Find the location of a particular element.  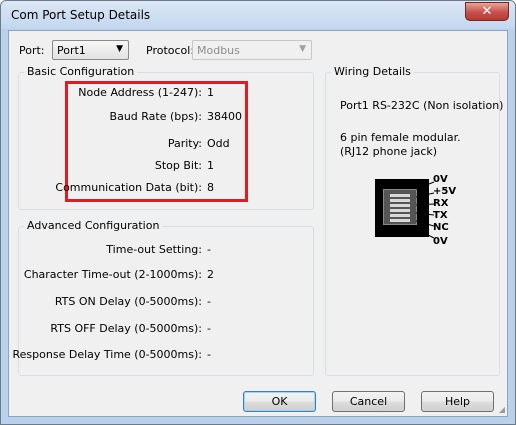

advanced-config-title: Advanced Configuration is located at coordinates (93, 225).